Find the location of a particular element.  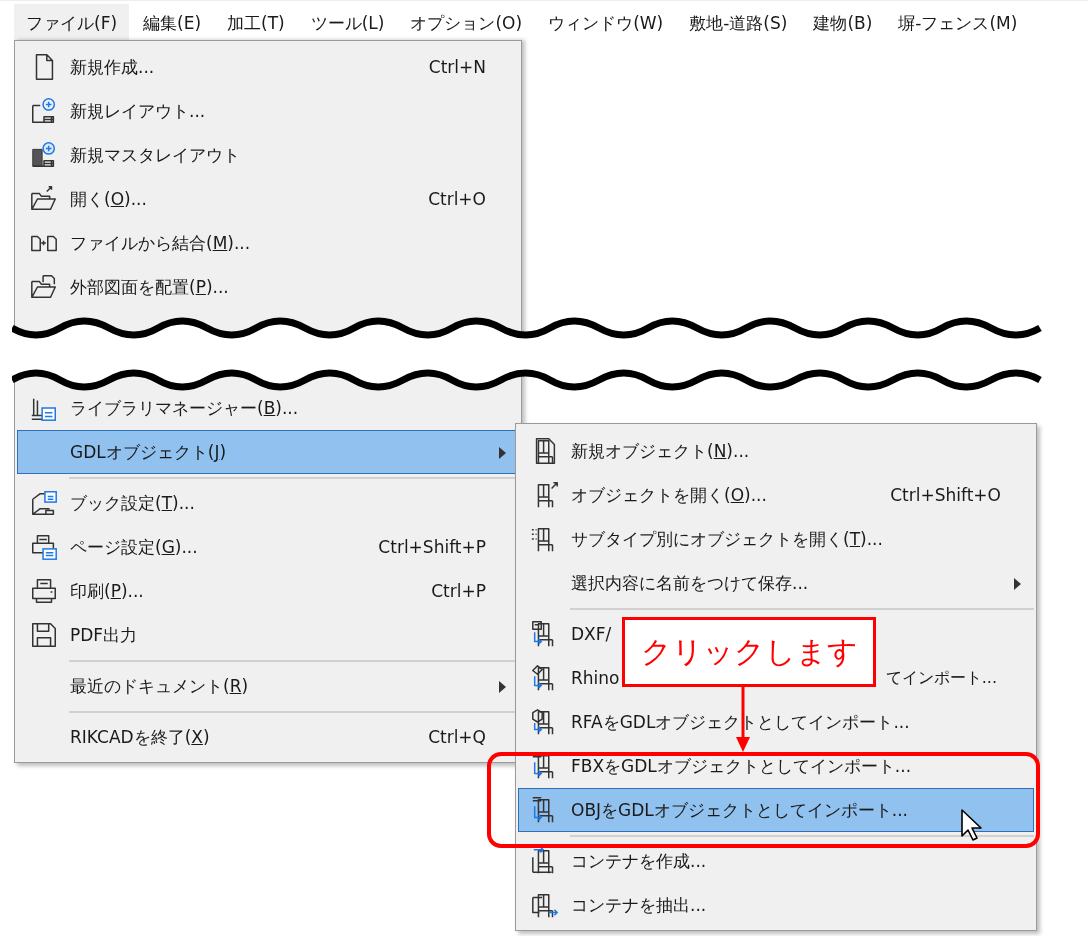

shortcut-label: Ctrl+P is located at coordinates (458, 591).